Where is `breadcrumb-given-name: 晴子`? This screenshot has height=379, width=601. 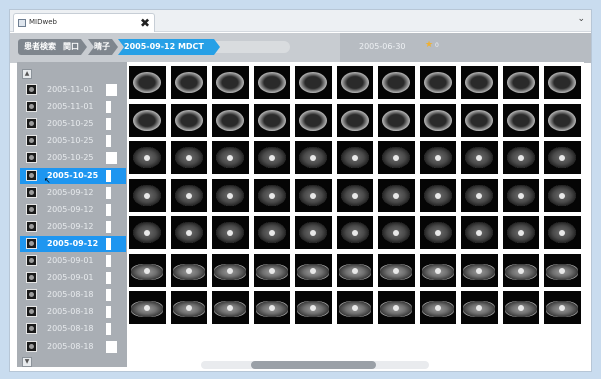 breadcrumb-given-name: 晴子 is located at coordinates (103, 47).